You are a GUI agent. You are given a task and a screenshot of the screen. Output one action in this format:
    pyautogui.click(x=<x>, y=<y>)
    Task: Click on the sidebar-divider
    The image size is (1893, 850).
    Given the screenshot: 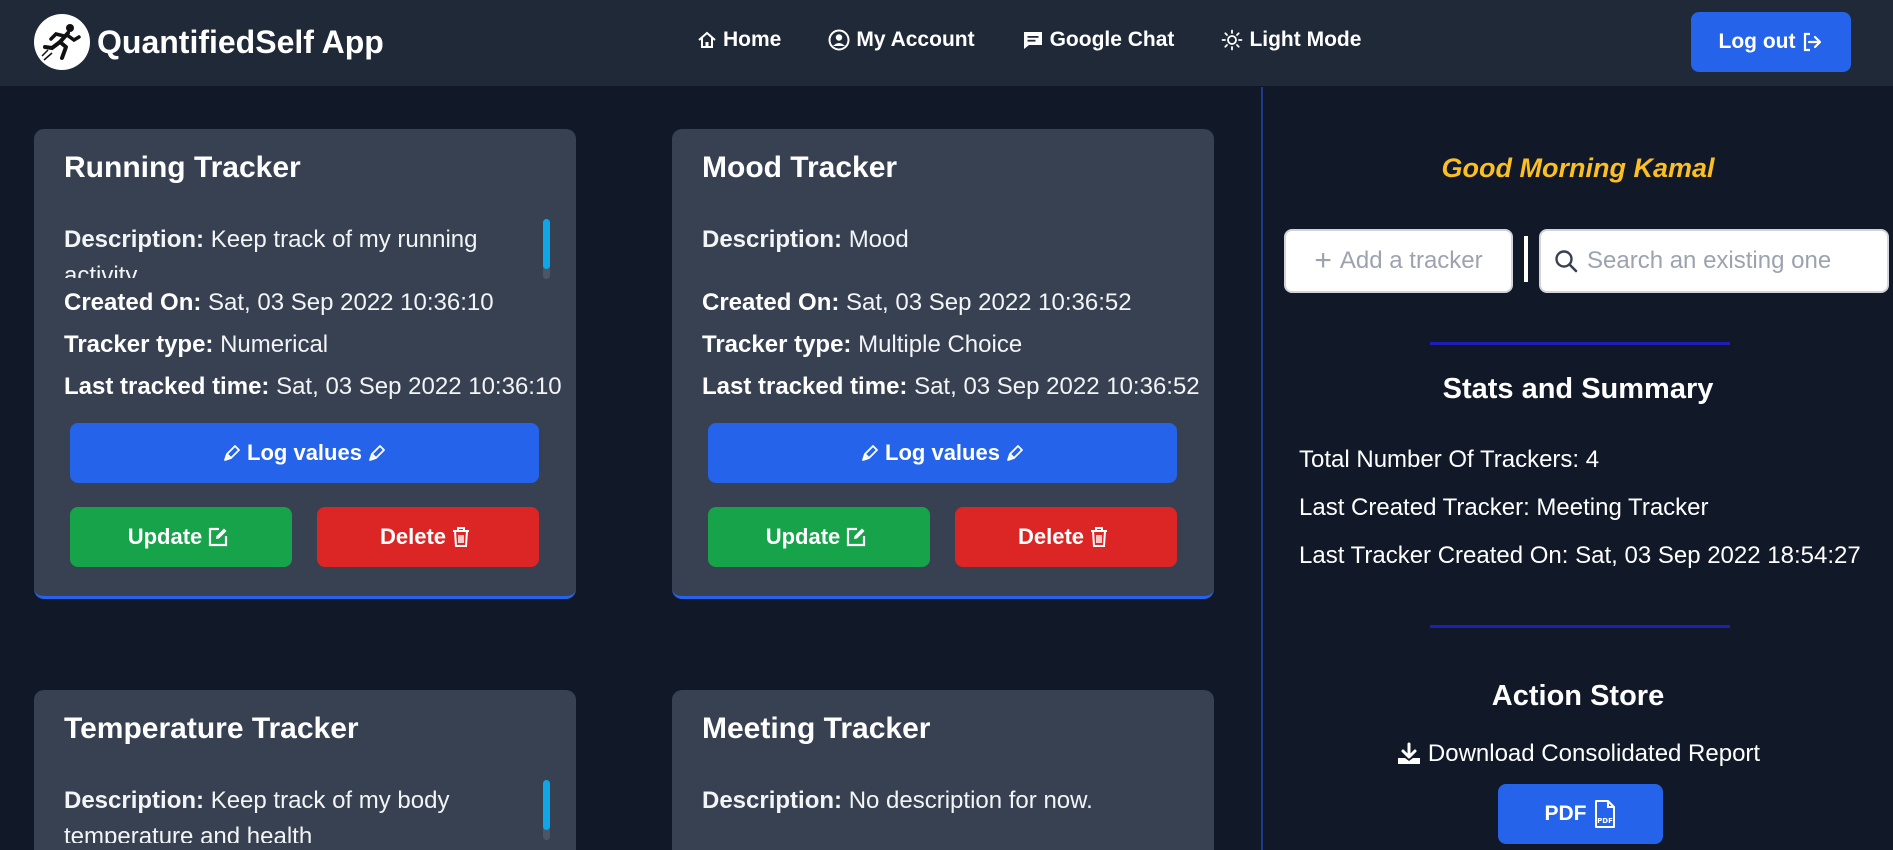 What is the action you would take?
    pyautogui.click(x=1262, y=468)
    